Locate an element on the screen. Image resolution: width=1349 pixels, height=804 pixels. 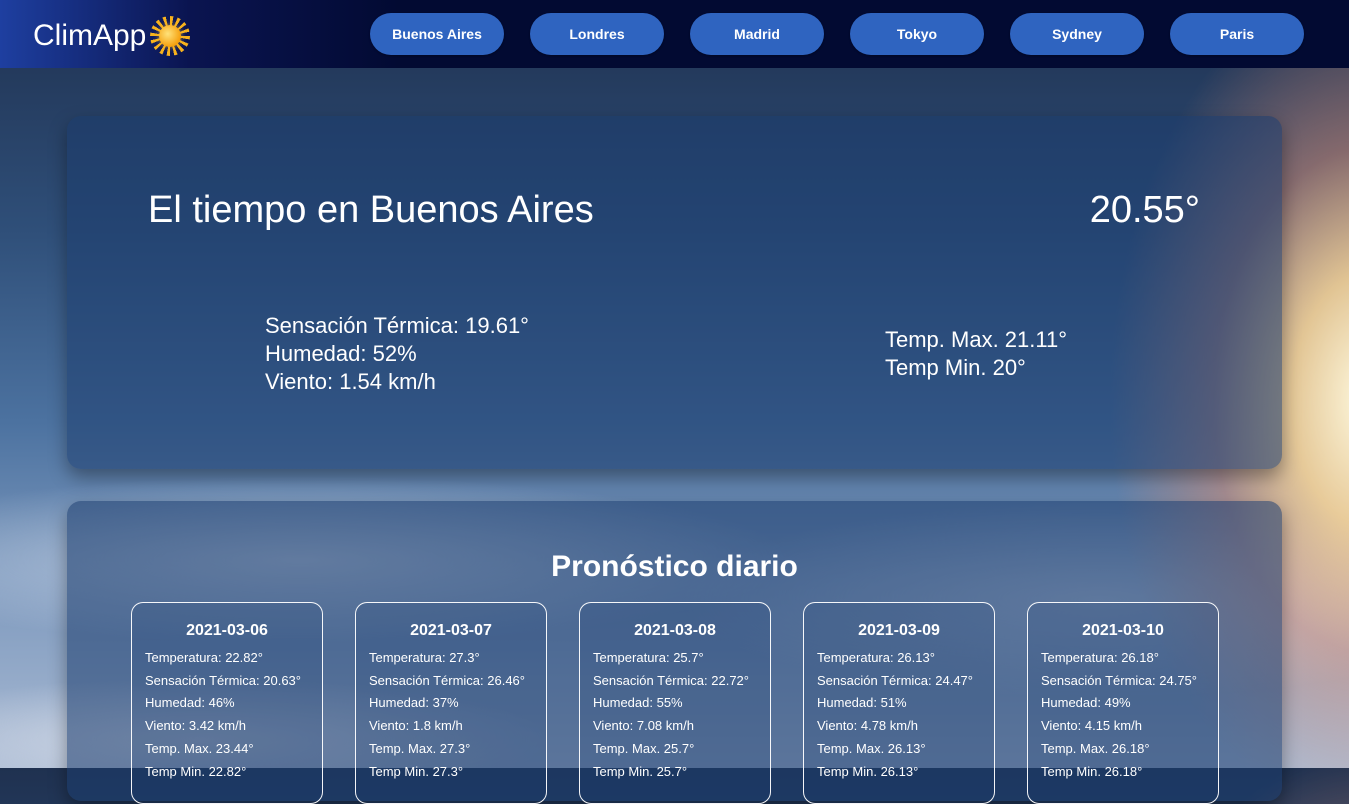
forecast-title: Pronóstico diario is located at coordinates (674, 566).